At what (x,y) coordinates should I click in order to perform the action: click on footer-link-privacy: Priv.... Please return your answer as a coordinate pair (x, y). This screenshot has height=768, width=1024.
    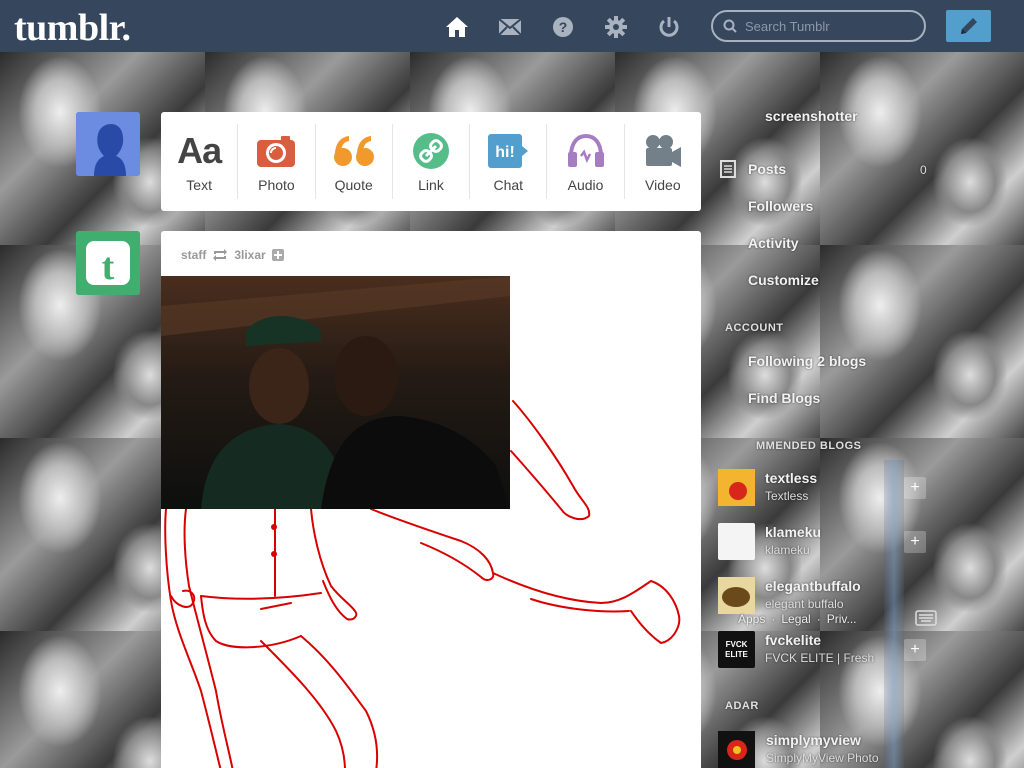
    Looking at the image, I should click on (842, 619).